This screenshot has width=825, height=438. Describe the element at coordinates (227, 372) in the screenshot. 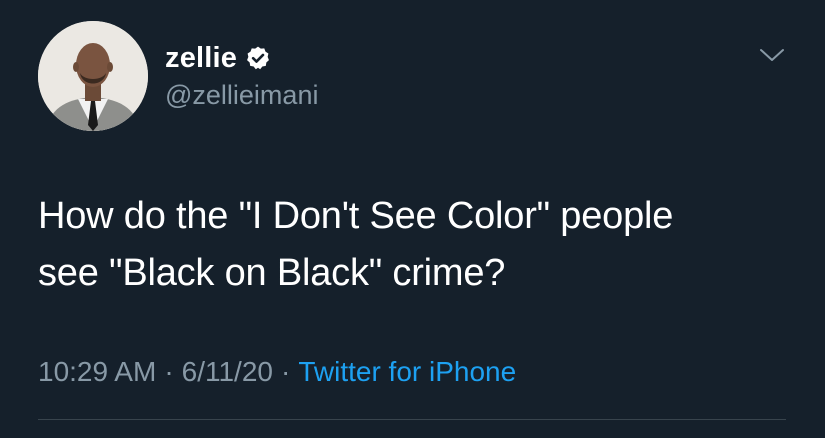

I see `tweet-date: 6/11/20` at that location.